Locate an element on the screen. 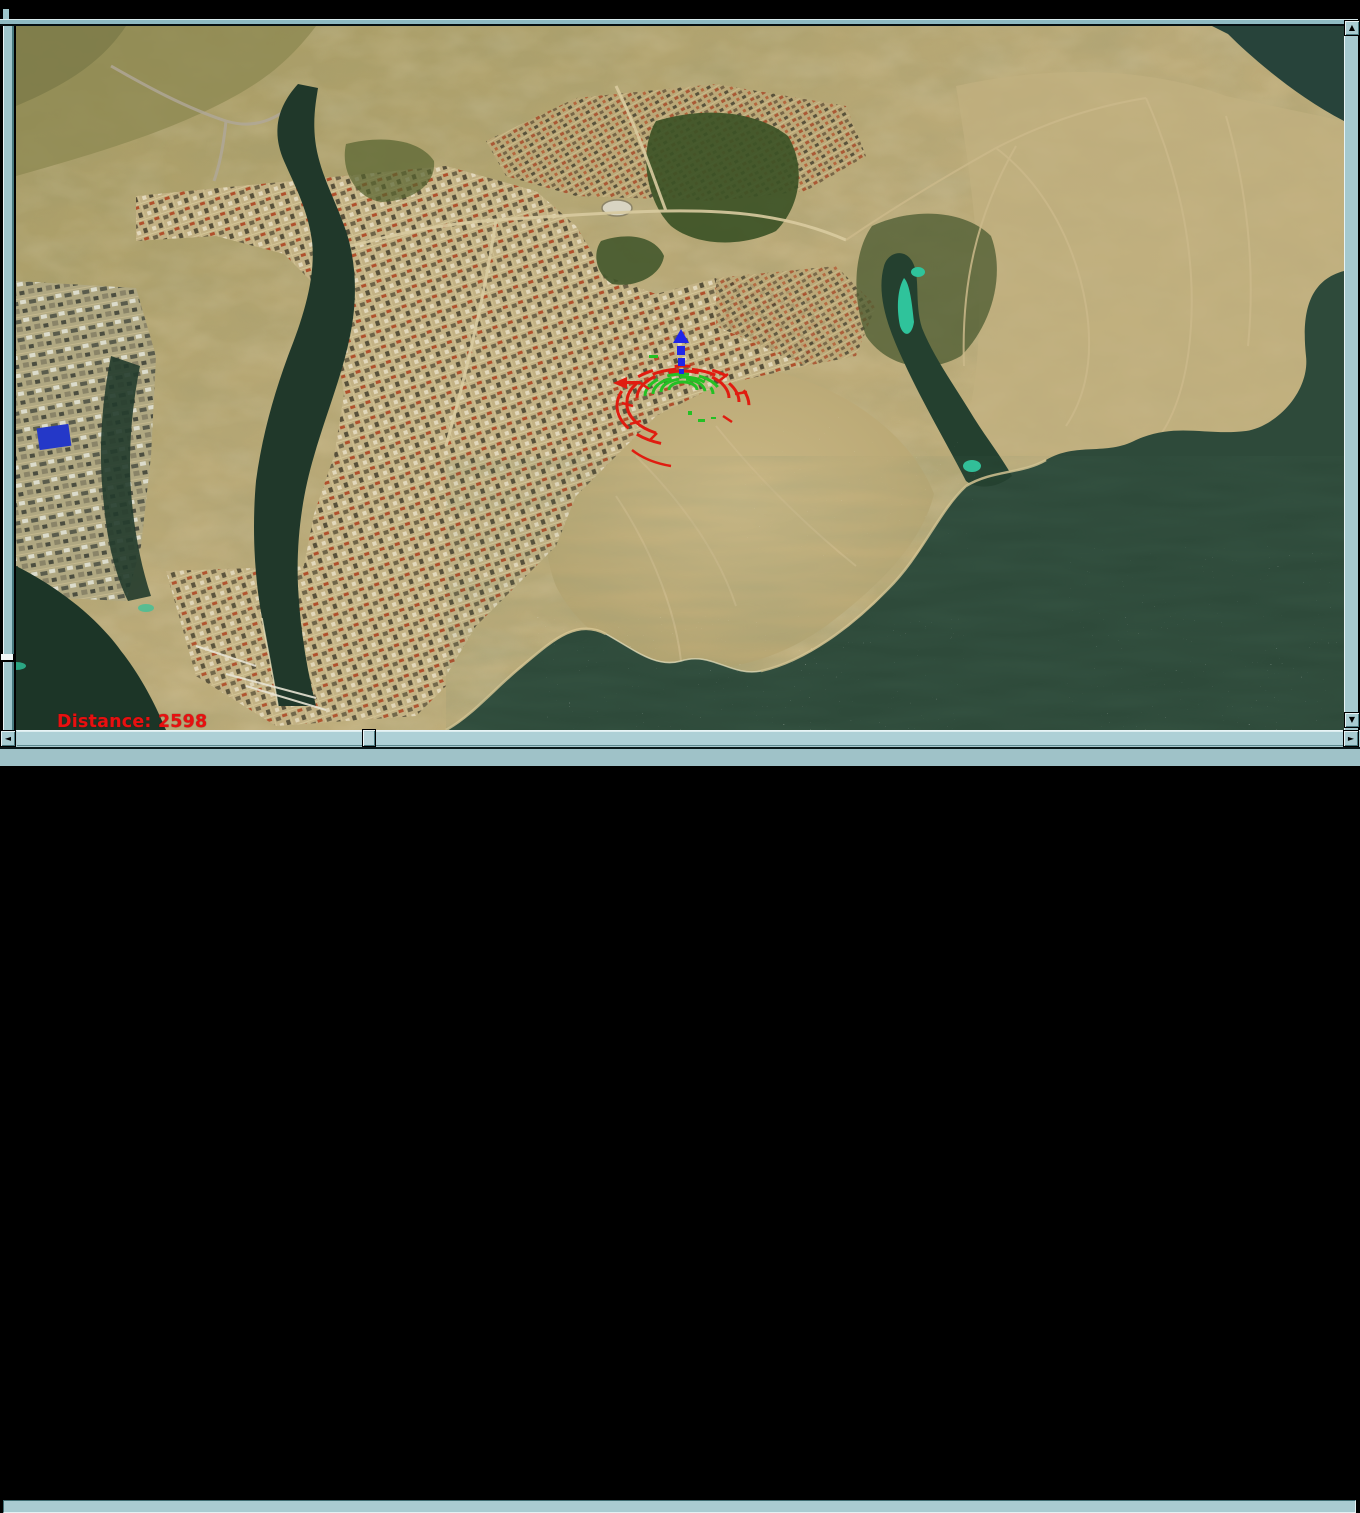 Image resolution: width=1360 pixels, height=1513 pixels. scroll-right-button: ► is located at coordinates (1351, 738).